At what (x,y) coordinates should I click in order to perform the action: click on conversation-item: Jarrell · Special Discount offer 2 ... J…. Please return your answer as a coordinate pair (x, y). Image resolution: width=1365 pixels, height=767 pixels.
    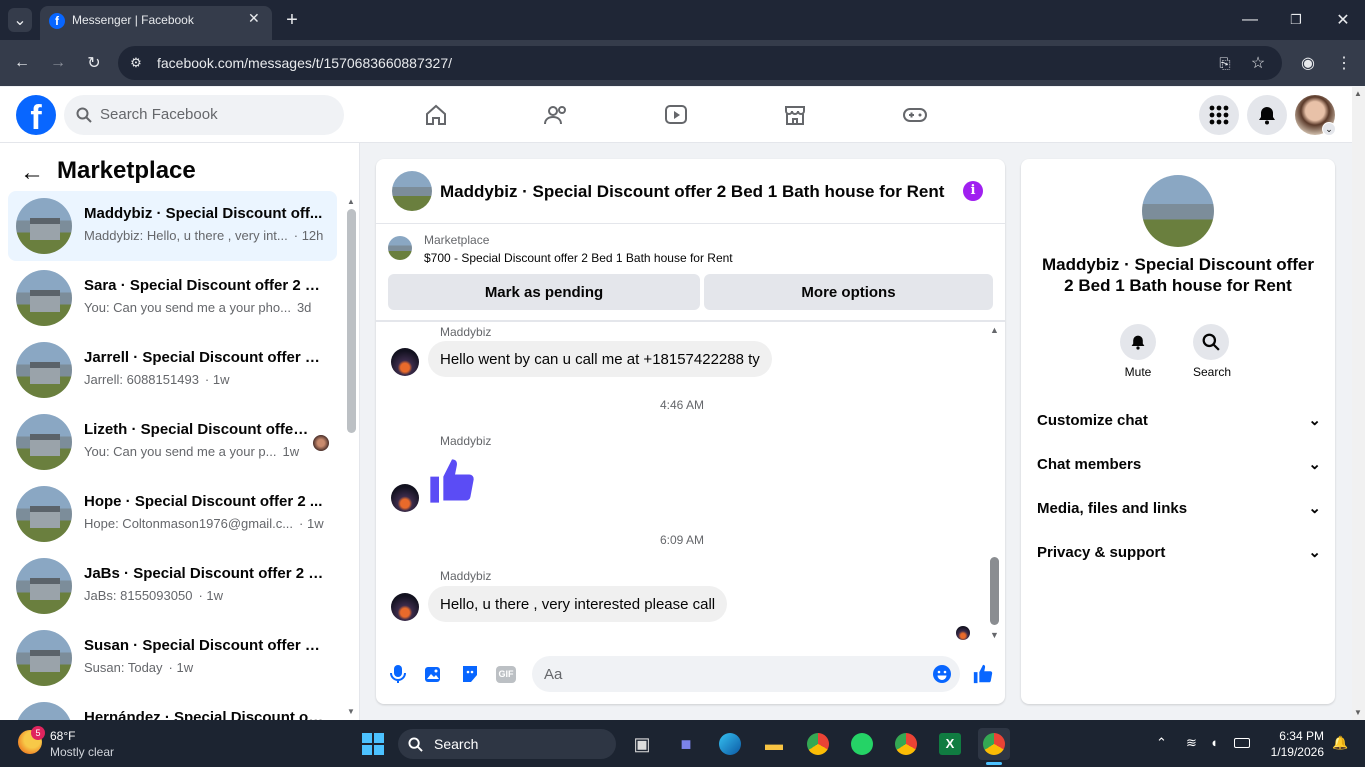
    Looking at the image, I should click on (172, 370).